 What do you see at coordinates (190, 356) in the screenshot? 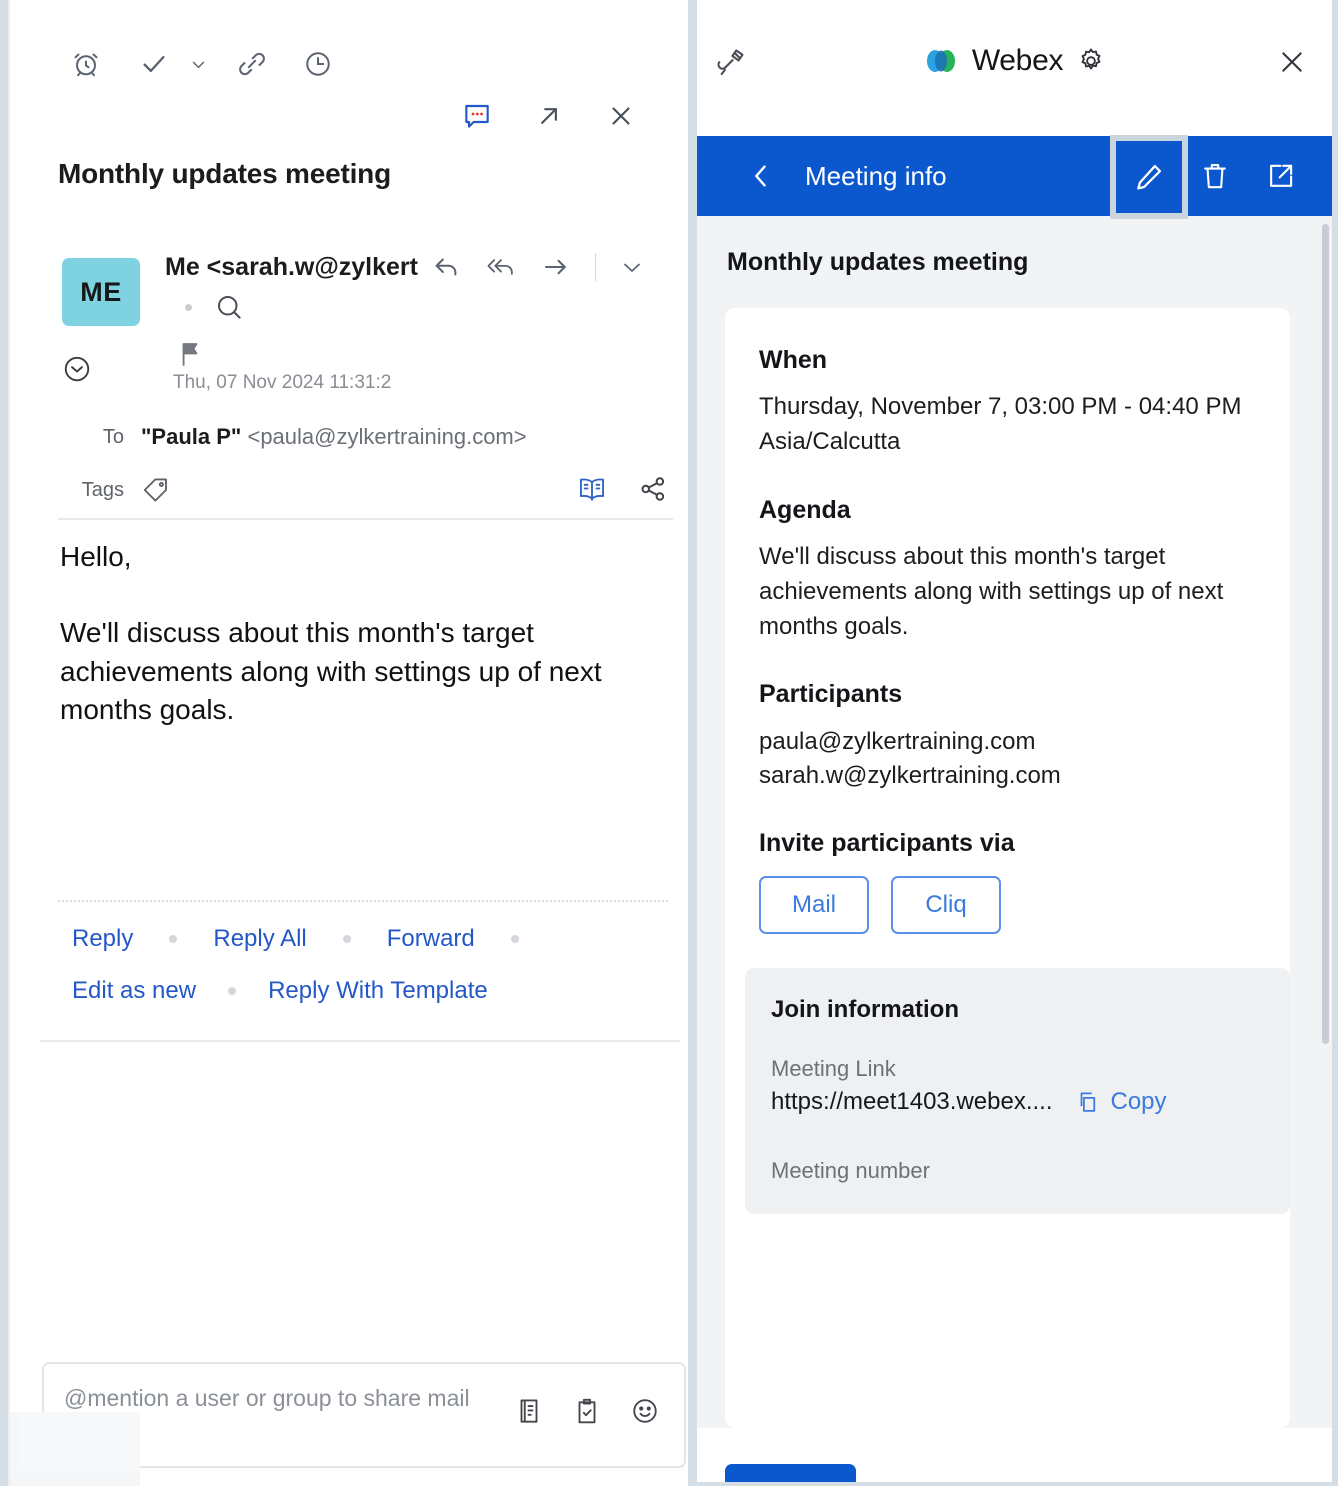
I see `flag-icon` at bounding box center [190, 356].